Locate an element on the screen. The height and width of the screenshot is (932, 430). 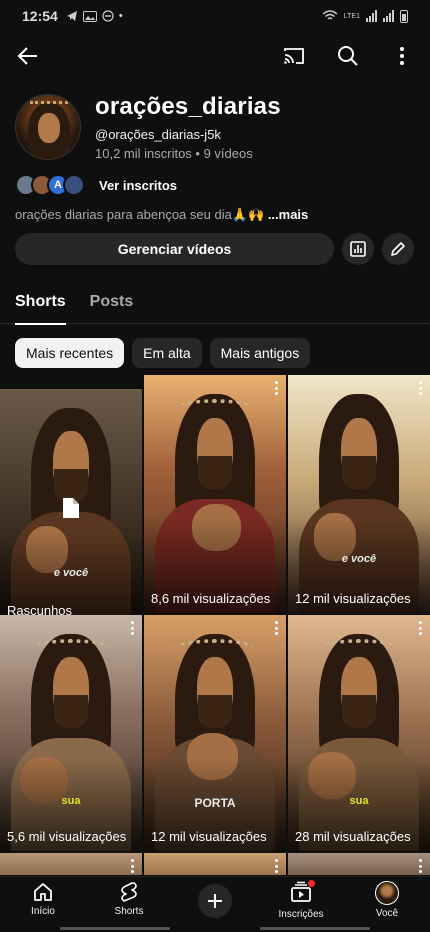
avatar-face-shape is located at coordinates (49, 128).